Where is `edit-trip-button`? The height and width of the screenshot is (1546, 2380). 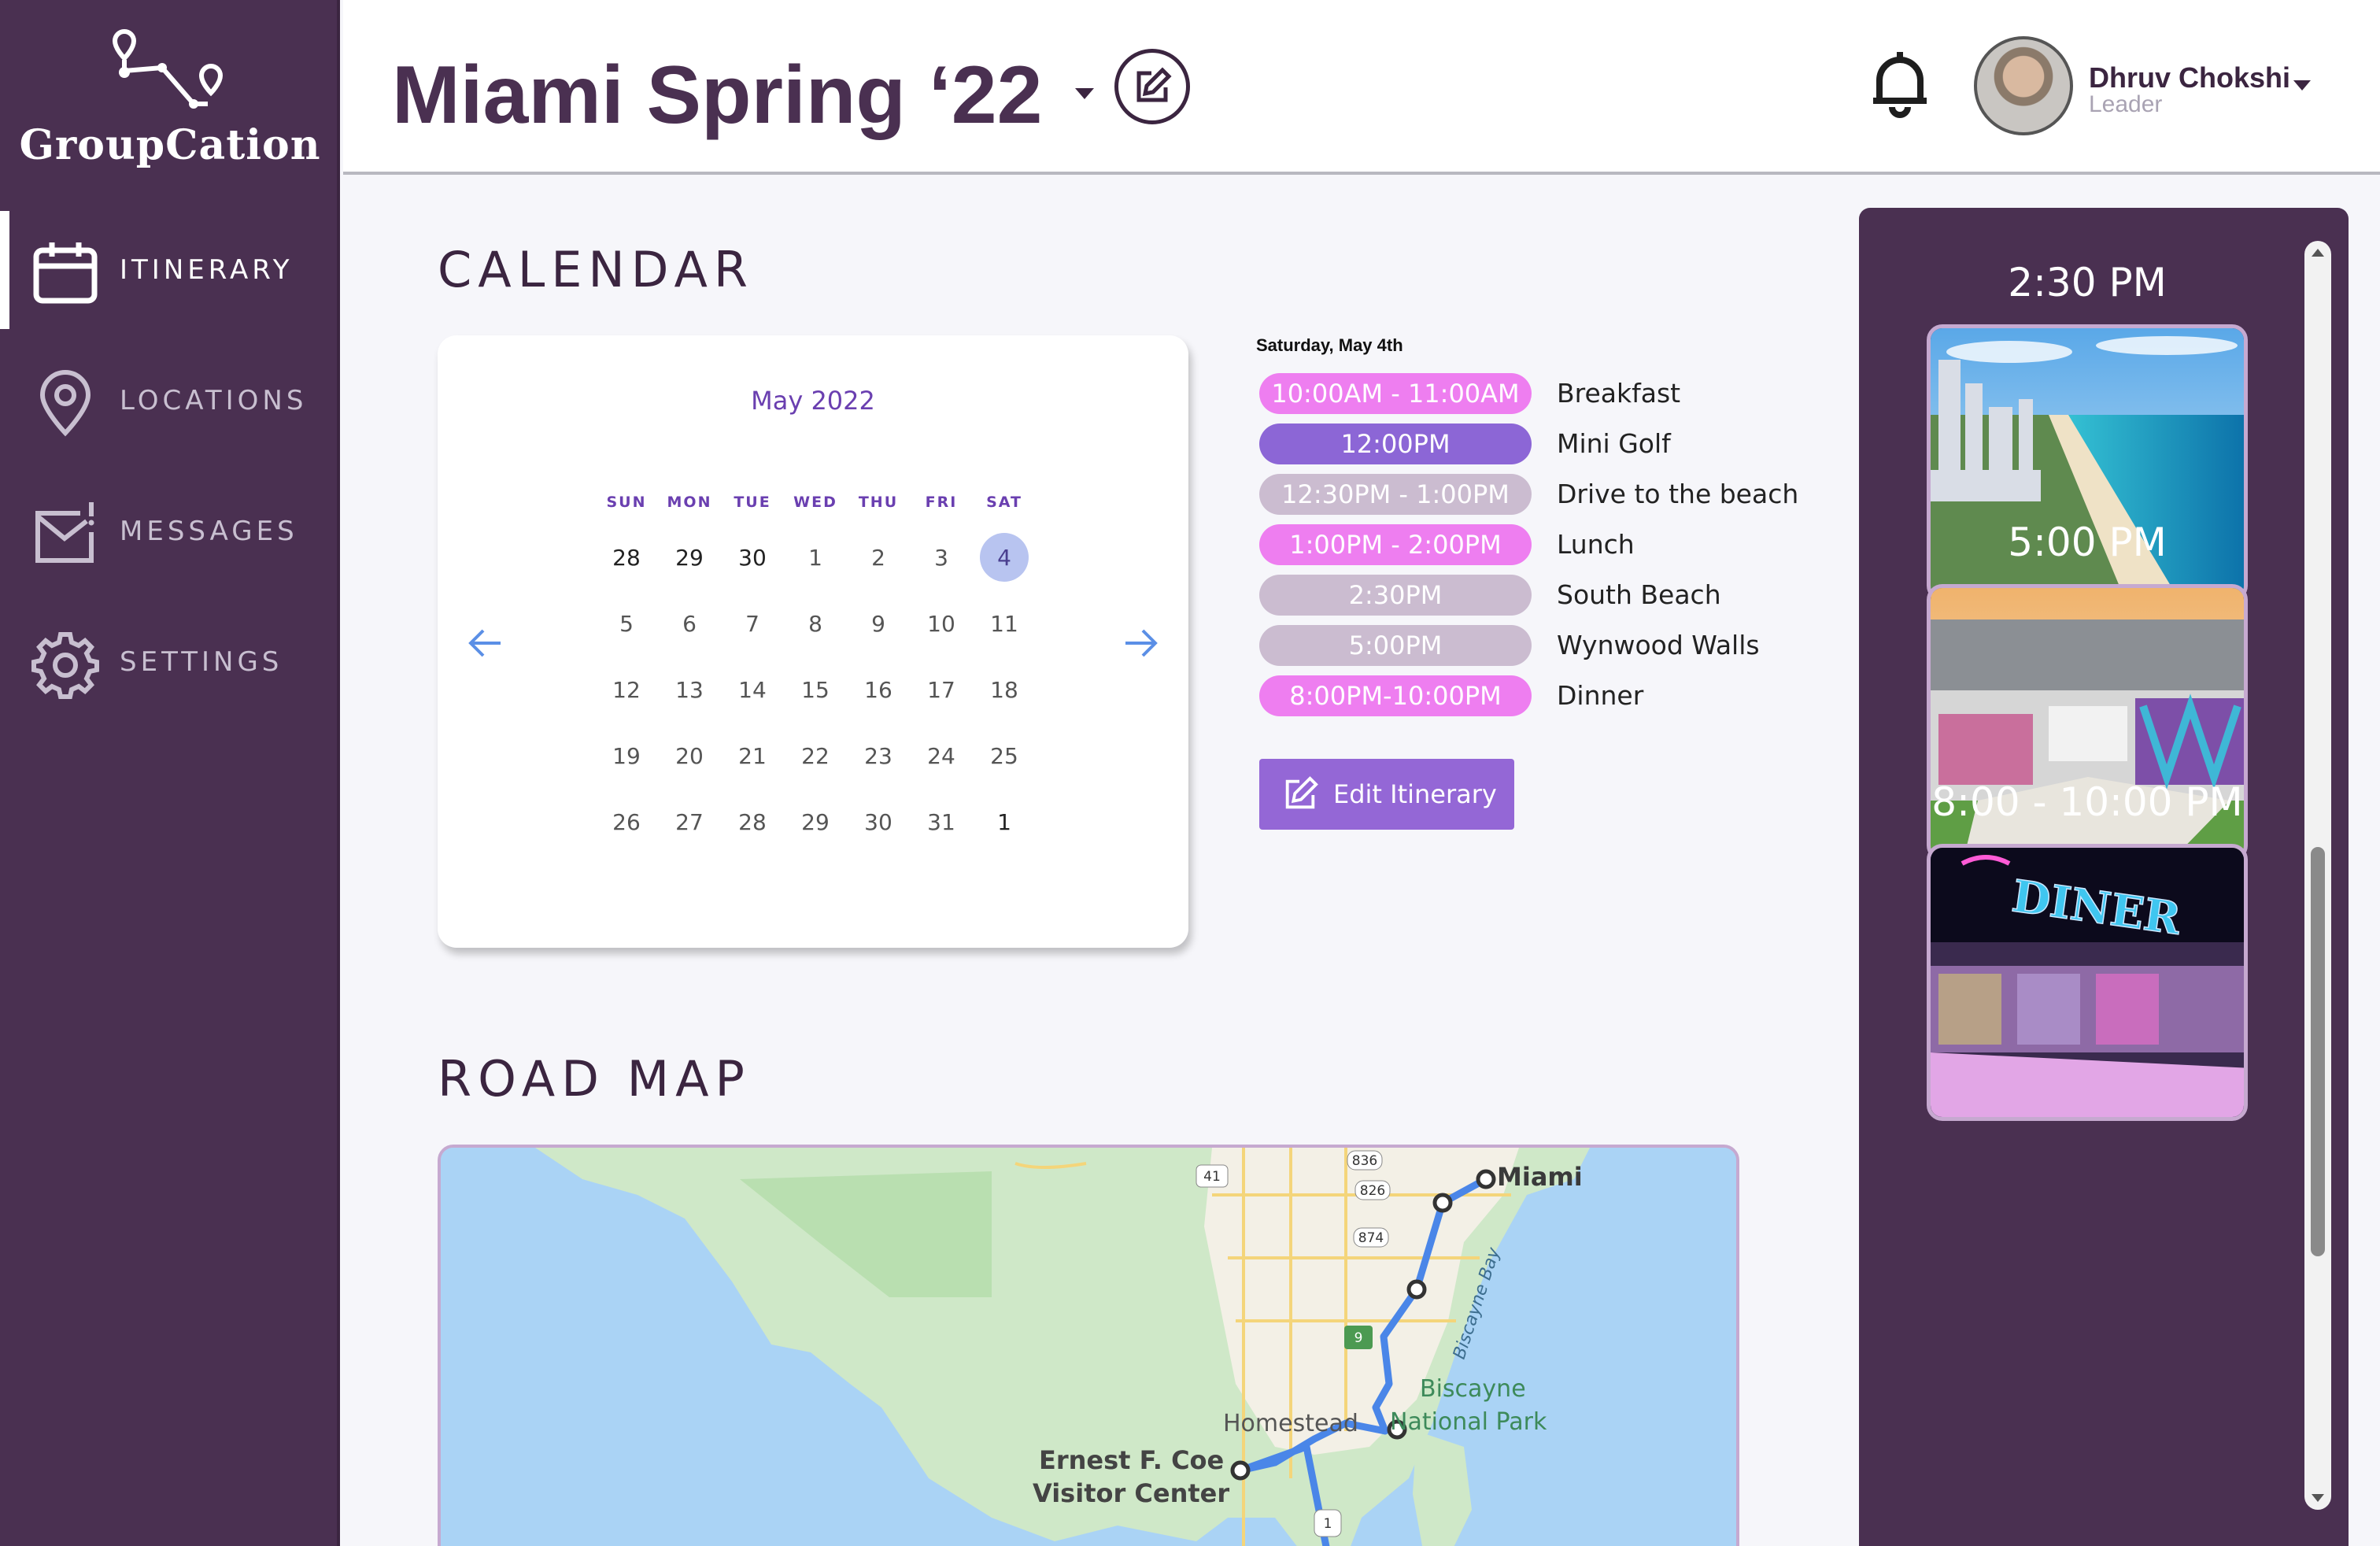
edit-trip-button is located at coordinates (1152, 86).